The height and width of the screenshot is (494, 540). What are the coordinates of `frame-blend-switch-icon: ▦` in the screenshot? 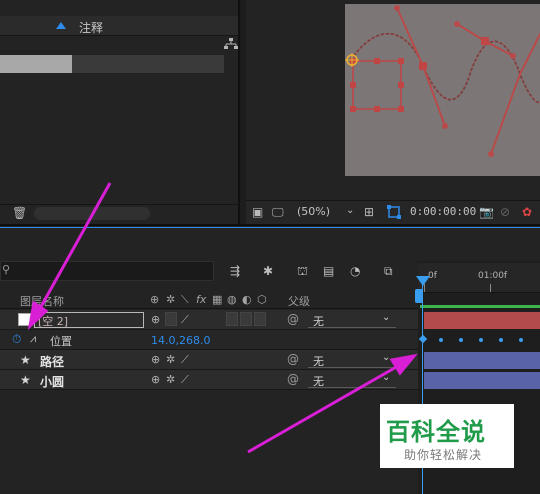 It's located at (217, 299).